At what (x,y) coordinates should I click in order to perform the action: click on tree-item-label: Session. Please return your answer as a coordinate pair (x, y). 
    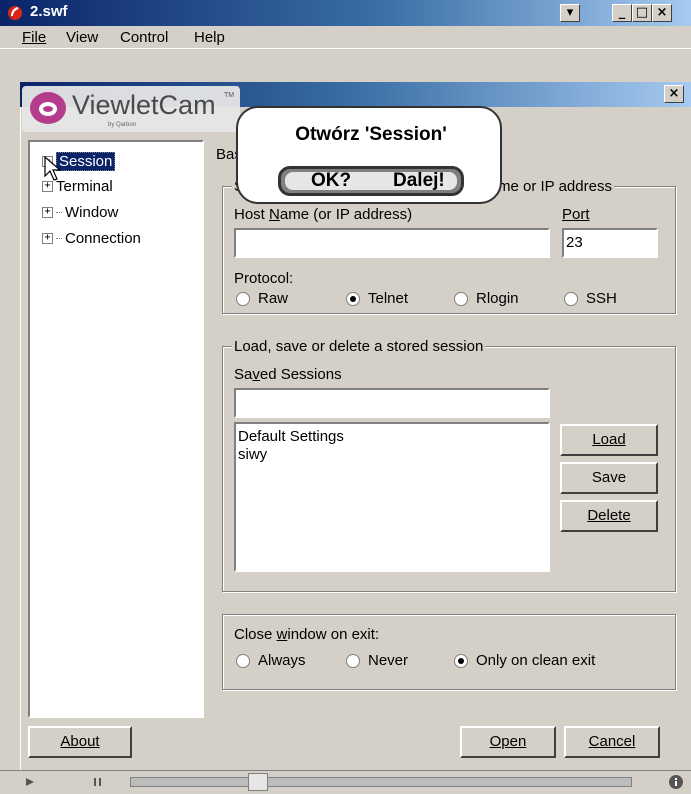
    Looking at the image, I should click on (86, 161).